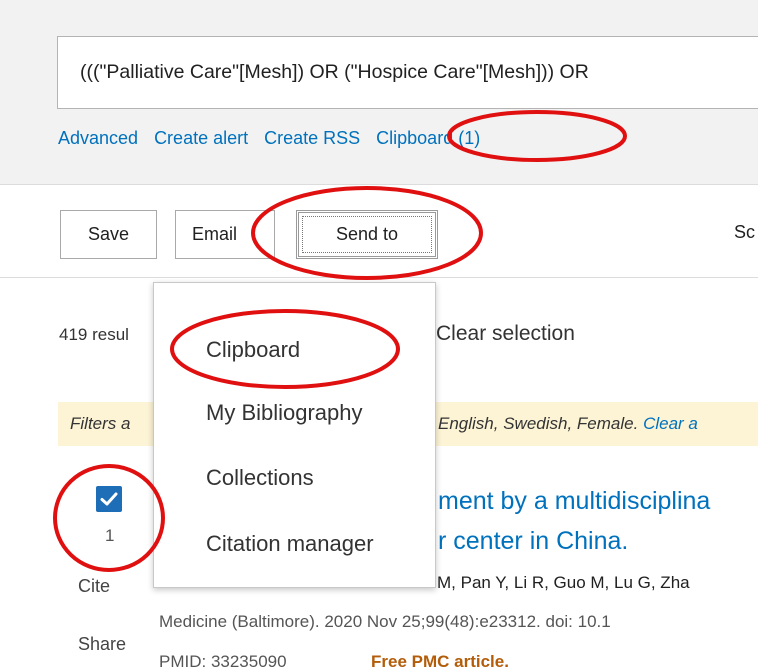  Describe the element at coordinates (100, 423) in the screenshot. I see `filters-label: Filters a` at that location.